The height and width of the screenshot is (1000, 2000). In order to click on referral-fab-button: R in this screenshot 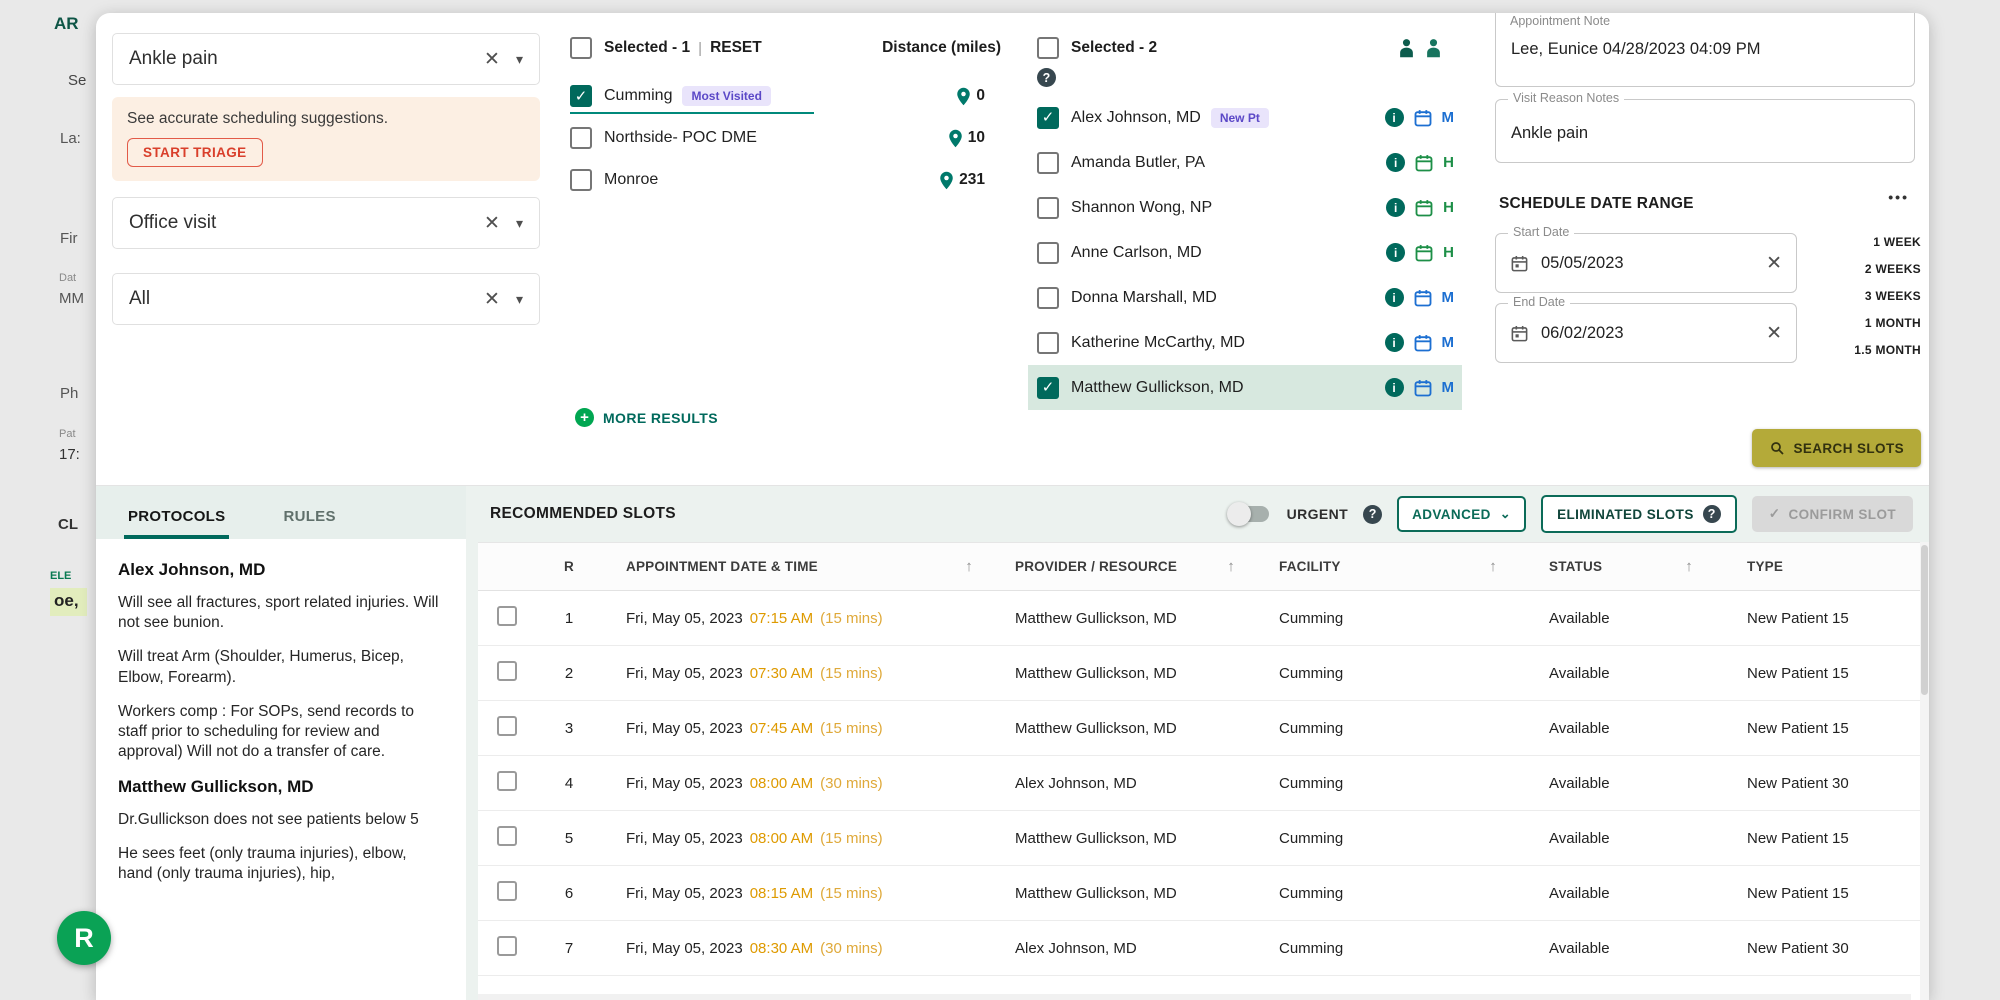, I will do `click(84, 938)`.